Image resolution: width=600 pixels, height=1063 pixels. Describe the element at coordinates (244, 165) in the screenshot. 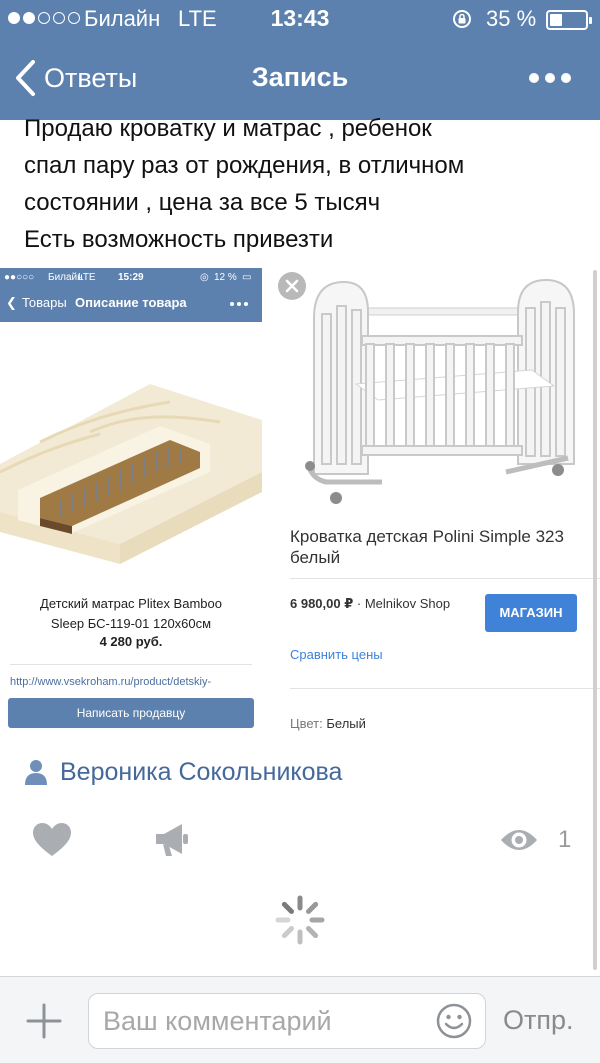

I see `post-text-line: спал пару раз от рождения, в отличном` at that location.